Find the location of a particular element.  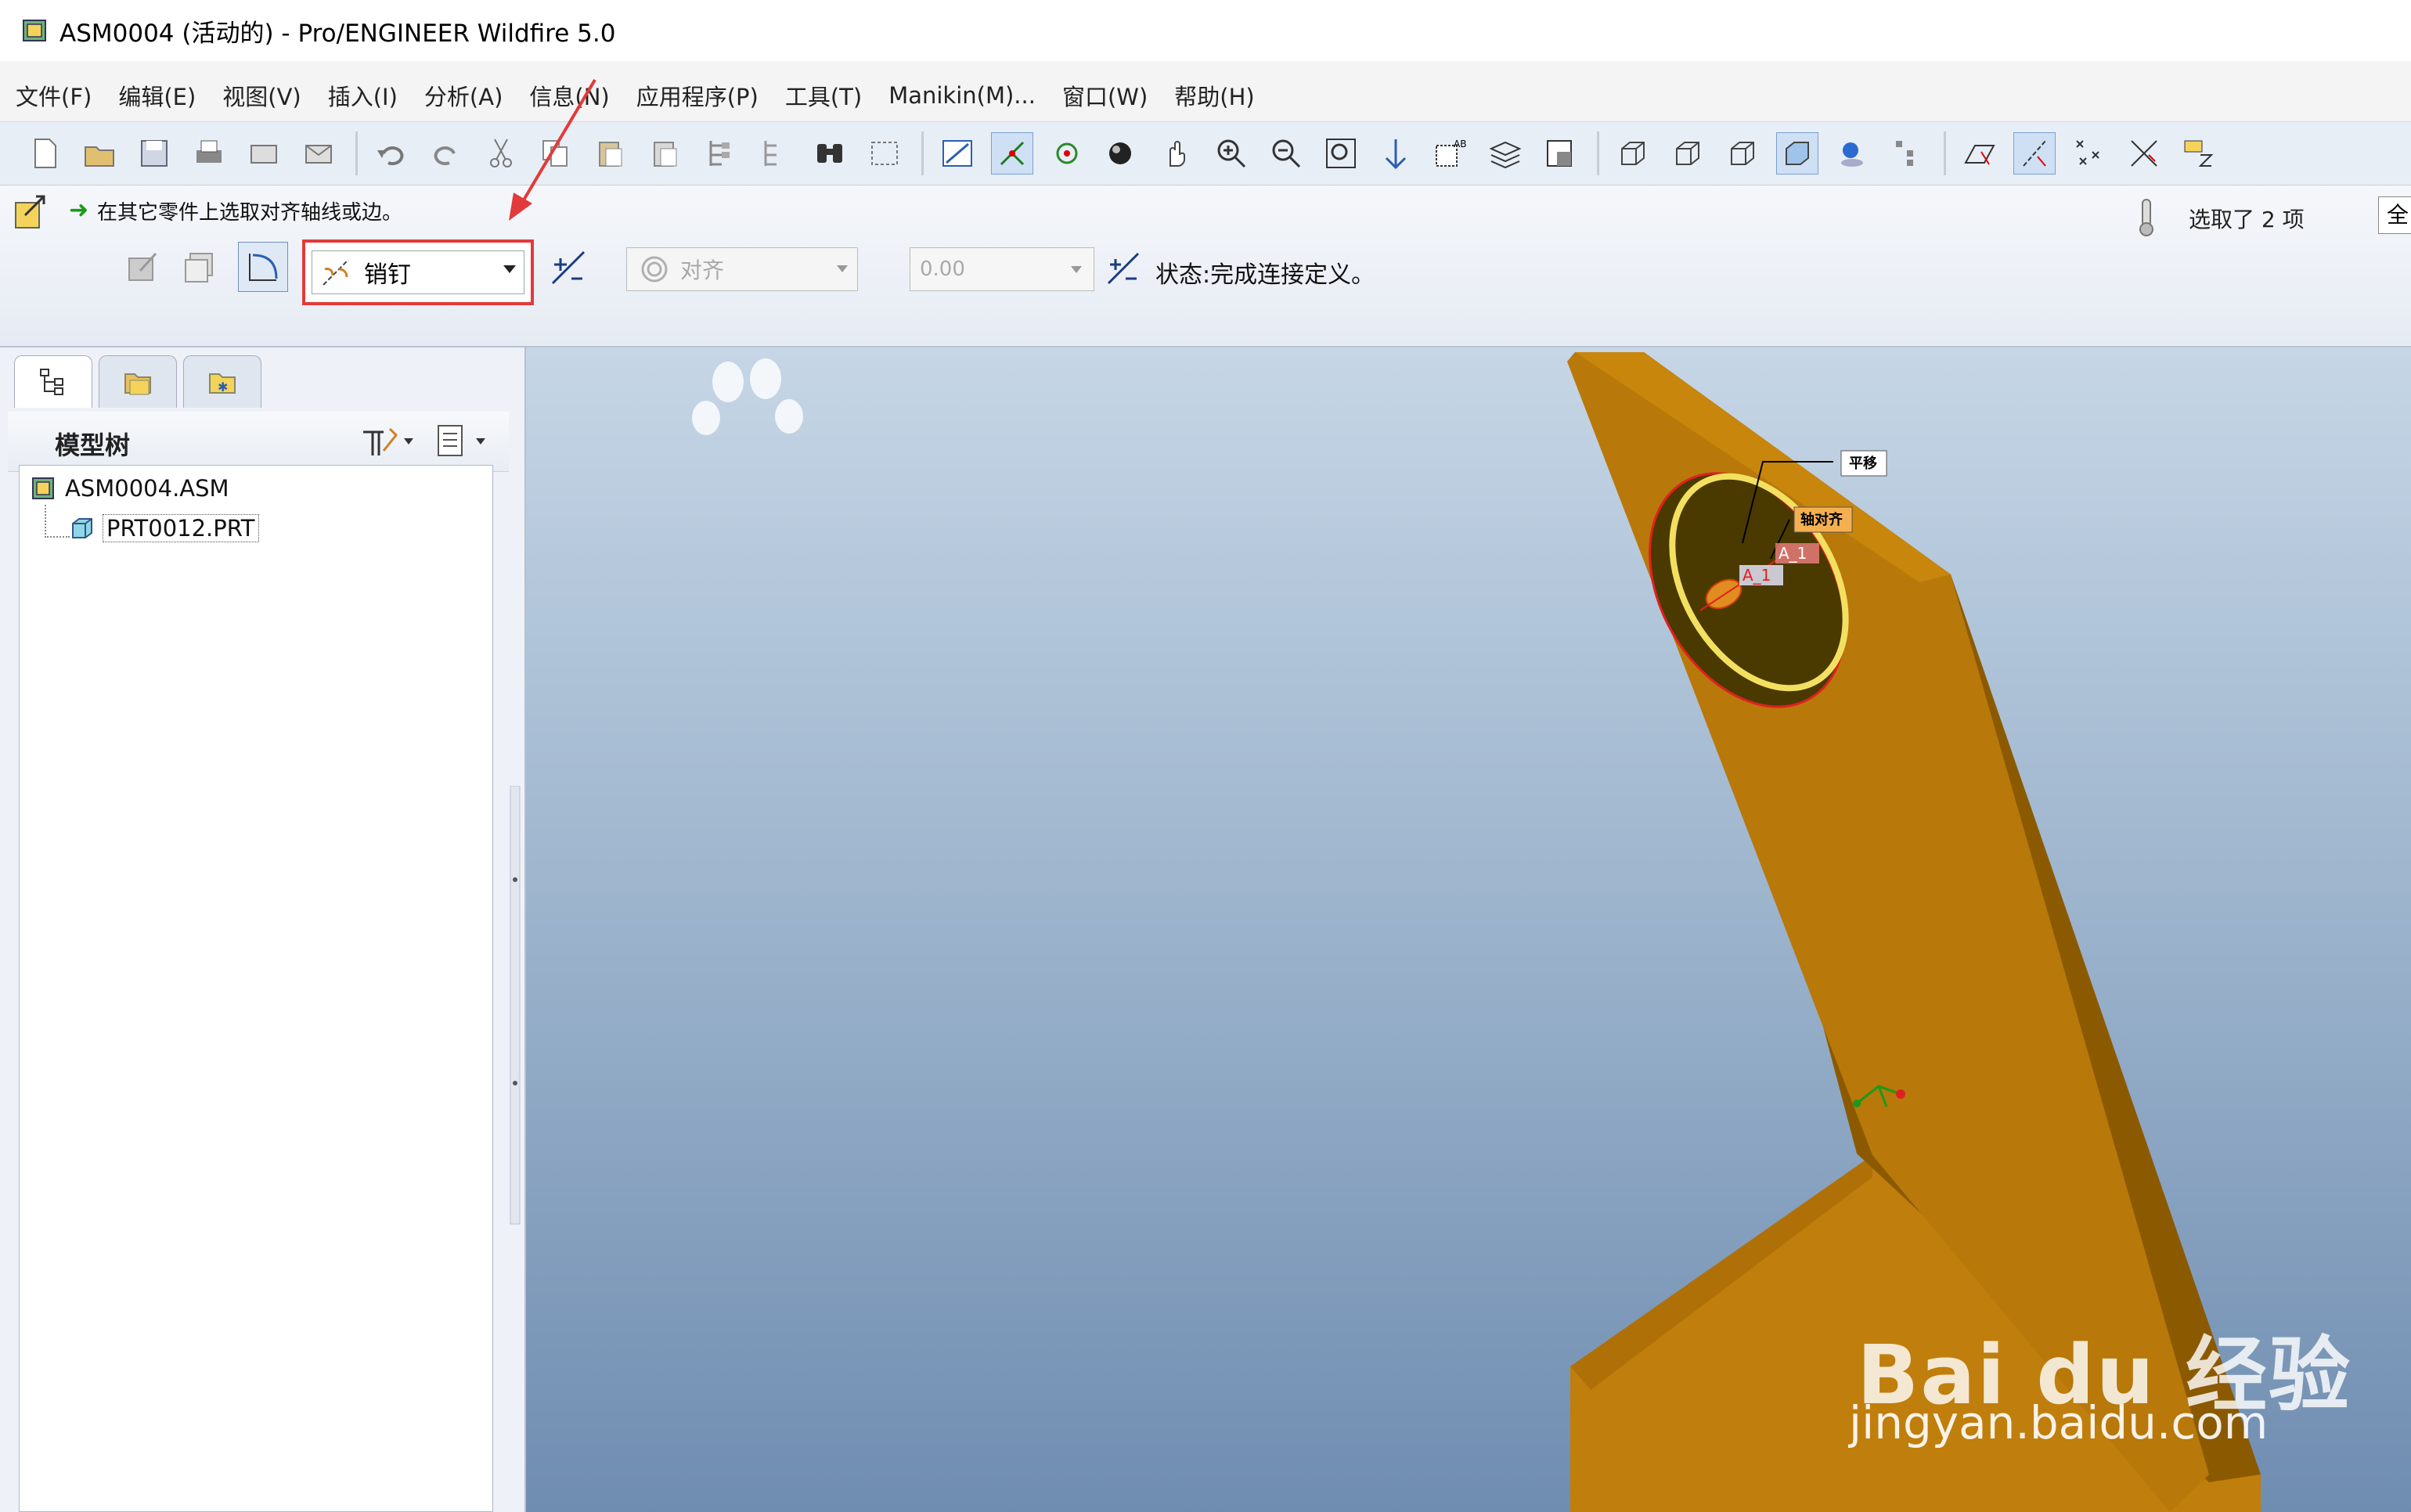

tree-item-part: PRT0012.PRT is located at coordinates (164, 528).